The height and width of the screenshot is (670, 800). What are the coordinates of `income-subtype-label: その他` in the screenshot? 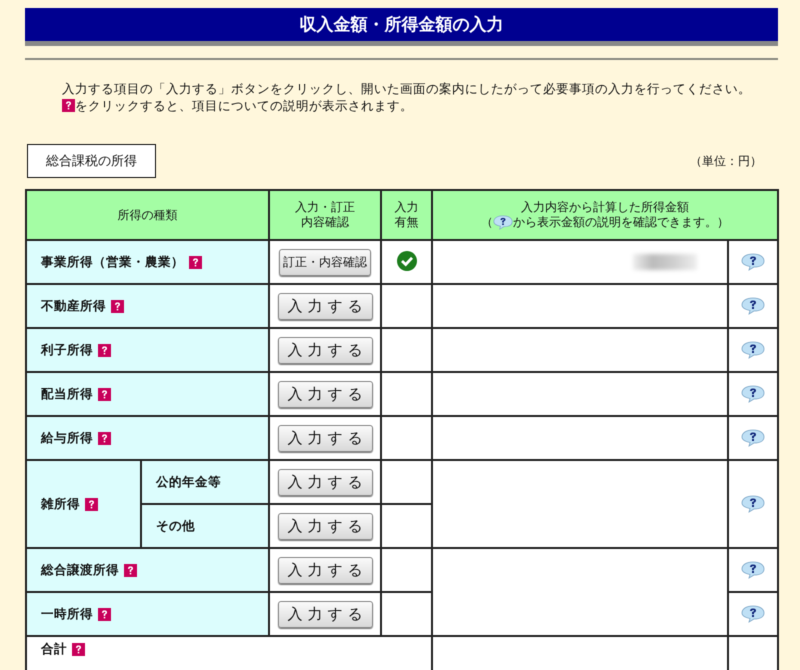 It's located at (175, 525).